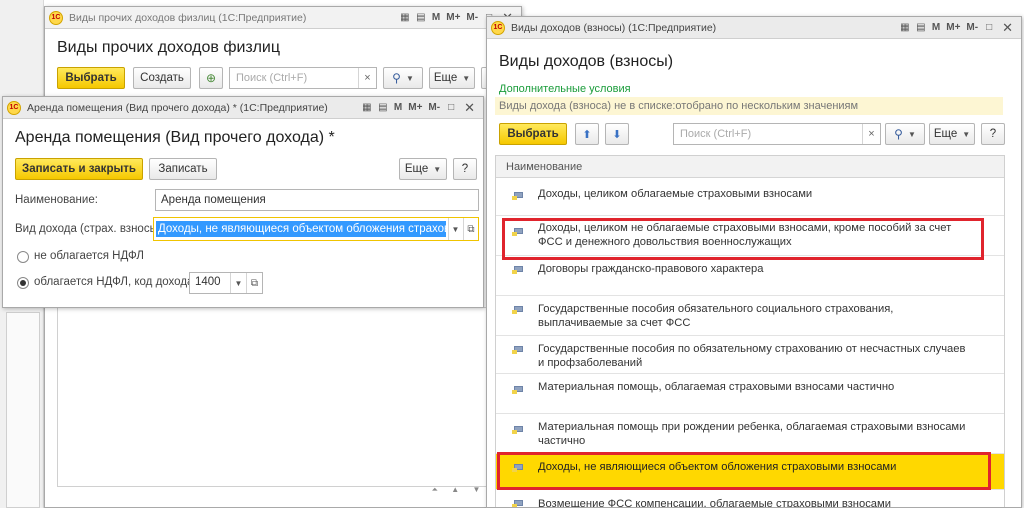 This screenshot has height=508, width=1024. Describe the element at coordinates (115, 282) in the screenshot. I see `radio-ndfl-label: облагается НДФЛ, код дохода:` at that location.